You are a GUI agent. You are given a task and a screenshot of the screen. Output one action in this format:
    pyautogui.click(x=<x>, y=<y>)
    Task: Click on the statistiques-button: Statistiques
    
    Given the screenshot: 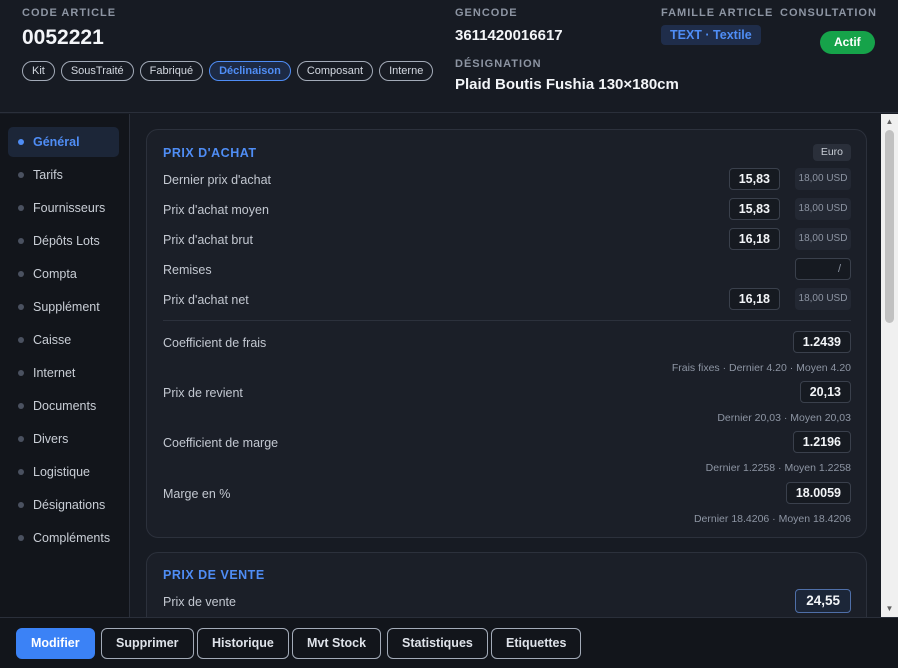 What is the action you would take?
    pyautogui.click(x=437, y=643)
    